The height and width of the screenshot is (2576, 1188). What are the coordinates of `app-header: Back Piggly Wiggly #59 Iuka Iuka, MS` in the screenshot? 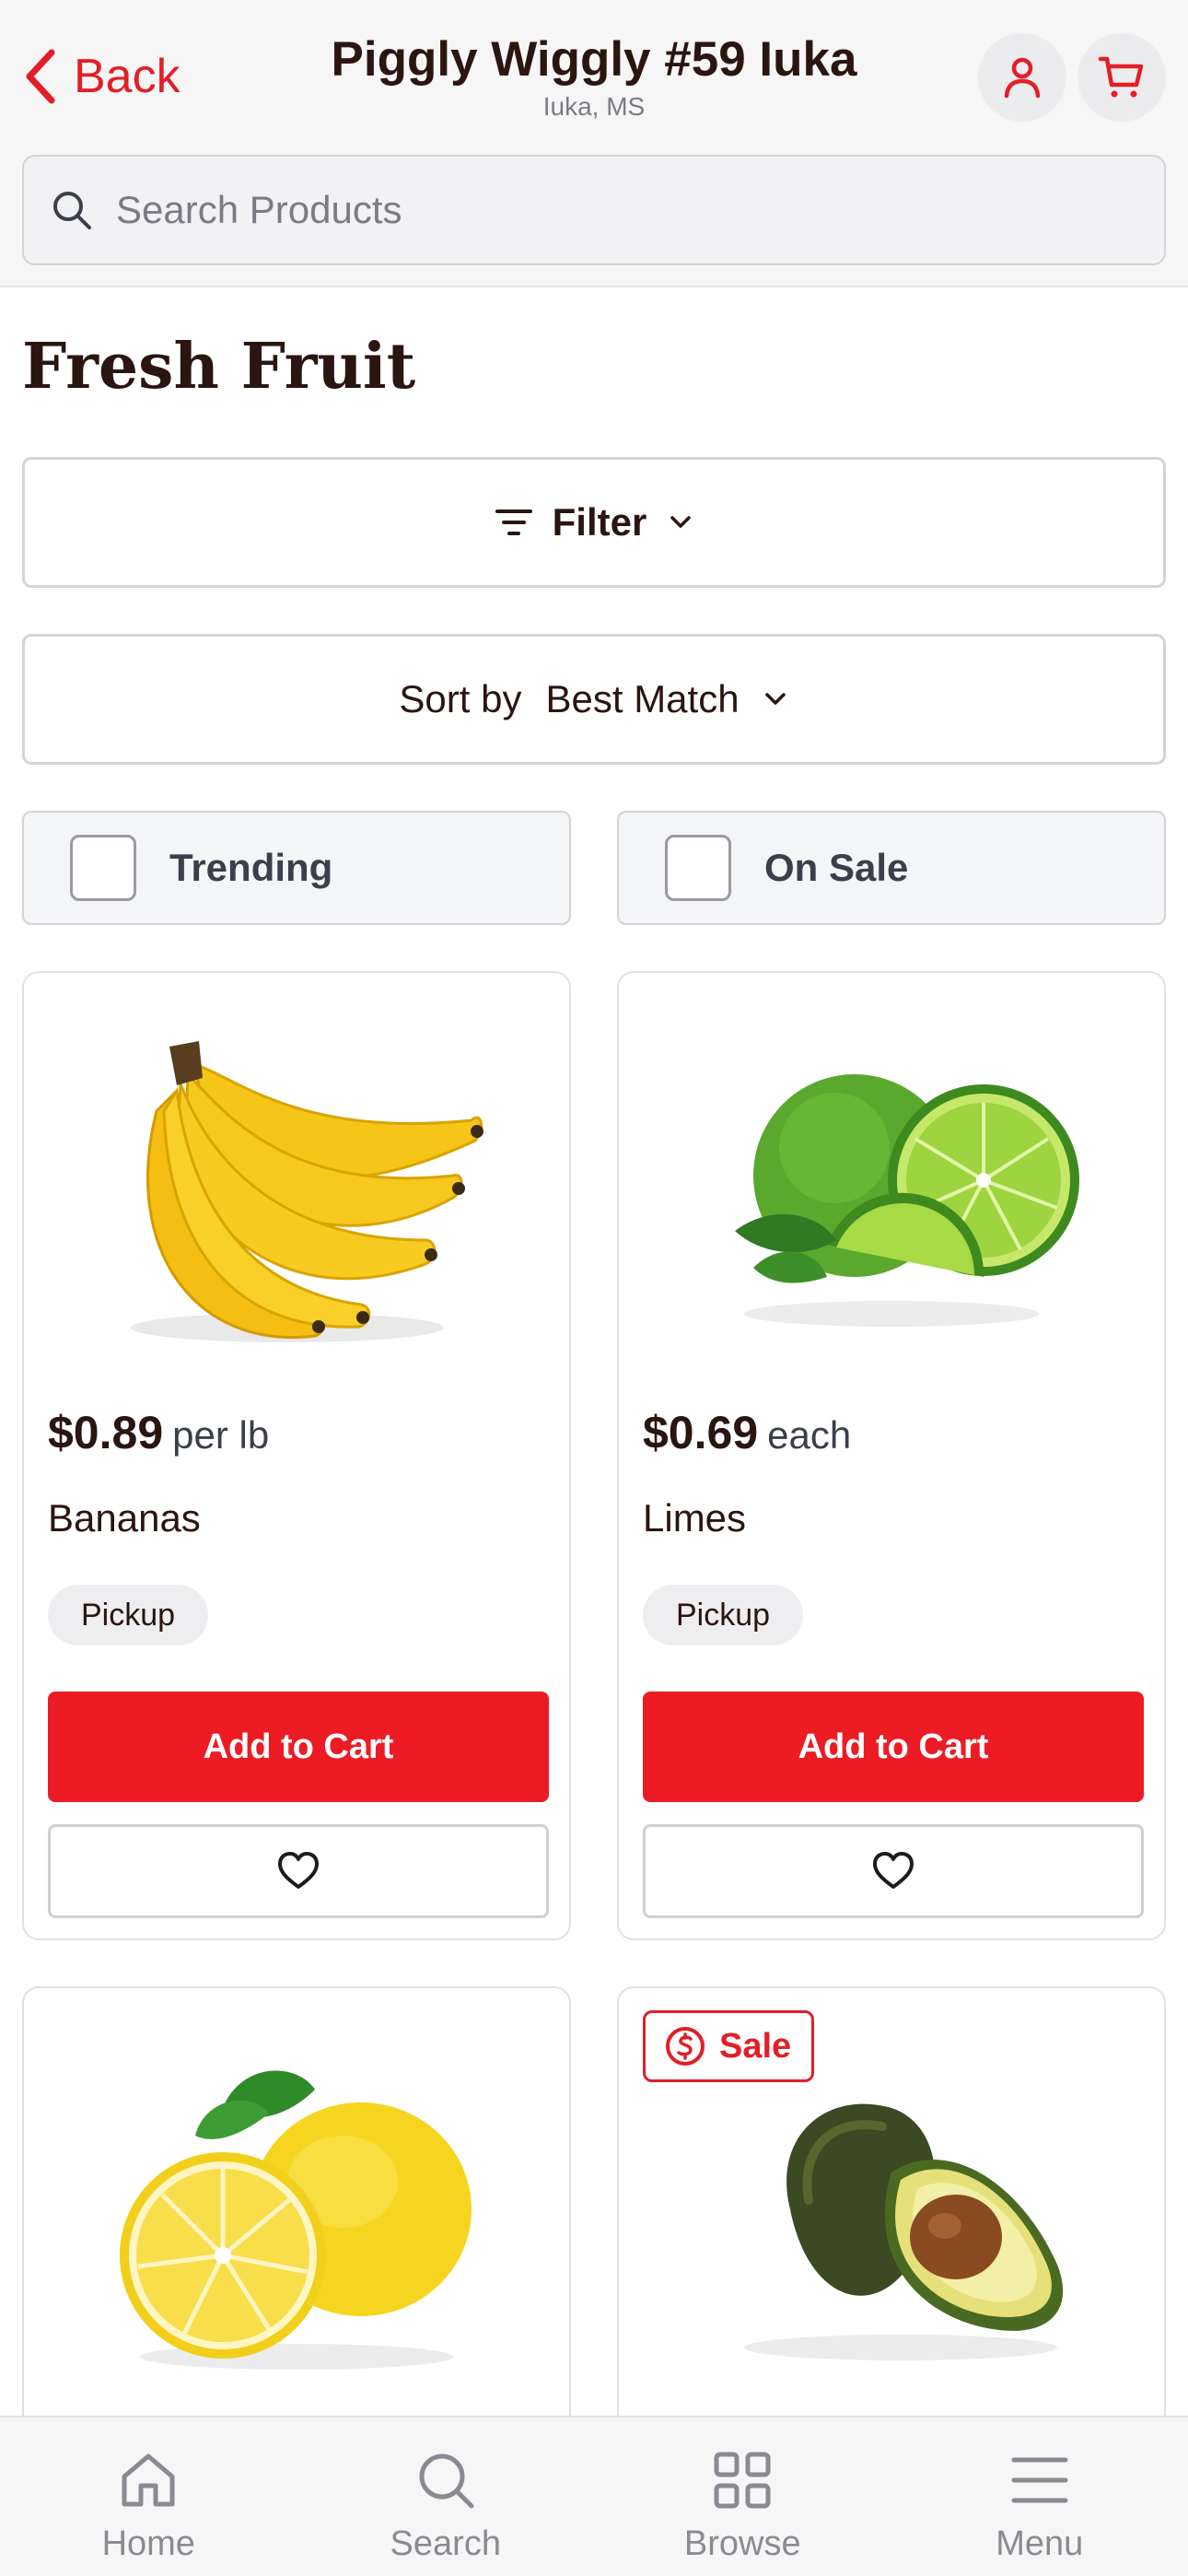 It's located at (594, 143).